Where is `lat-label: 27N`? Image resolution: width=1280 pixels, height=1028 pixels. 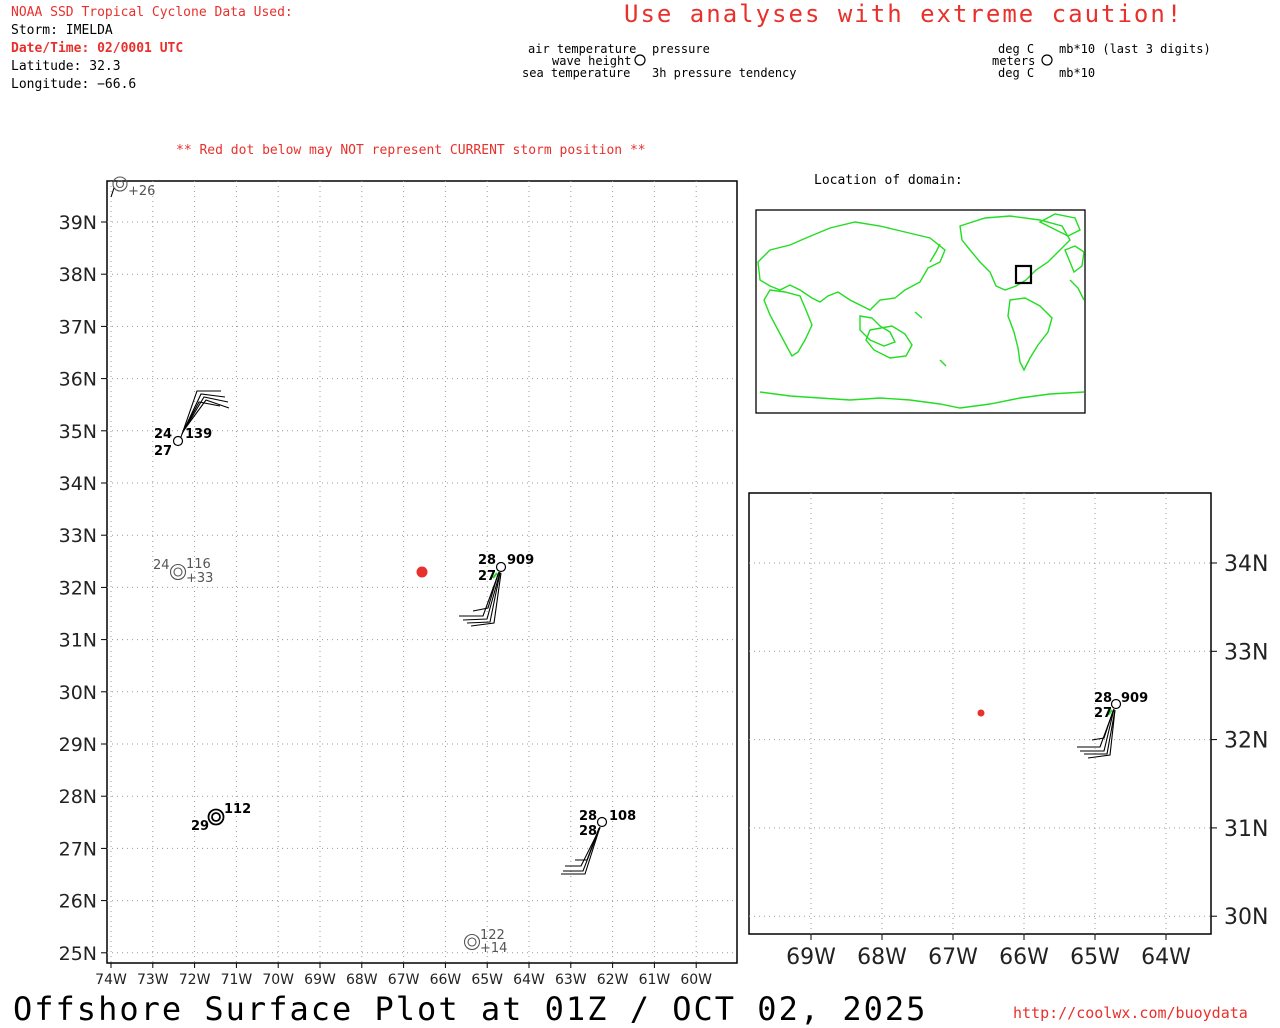 lat-label: 27N is located at coordinates (78, 849).